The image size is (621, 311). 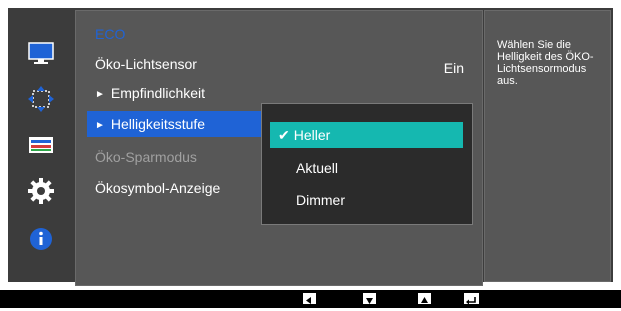 I want to click on menu-item-label: Öko-Sparmodus, so click(x=146, y=157).